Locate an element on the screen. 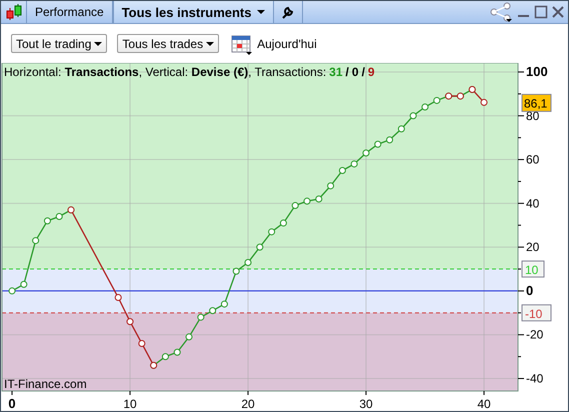 Image resolution: width=569 pixels, height=412 pixels. calendar-icon is located at coordinates (242, 43).